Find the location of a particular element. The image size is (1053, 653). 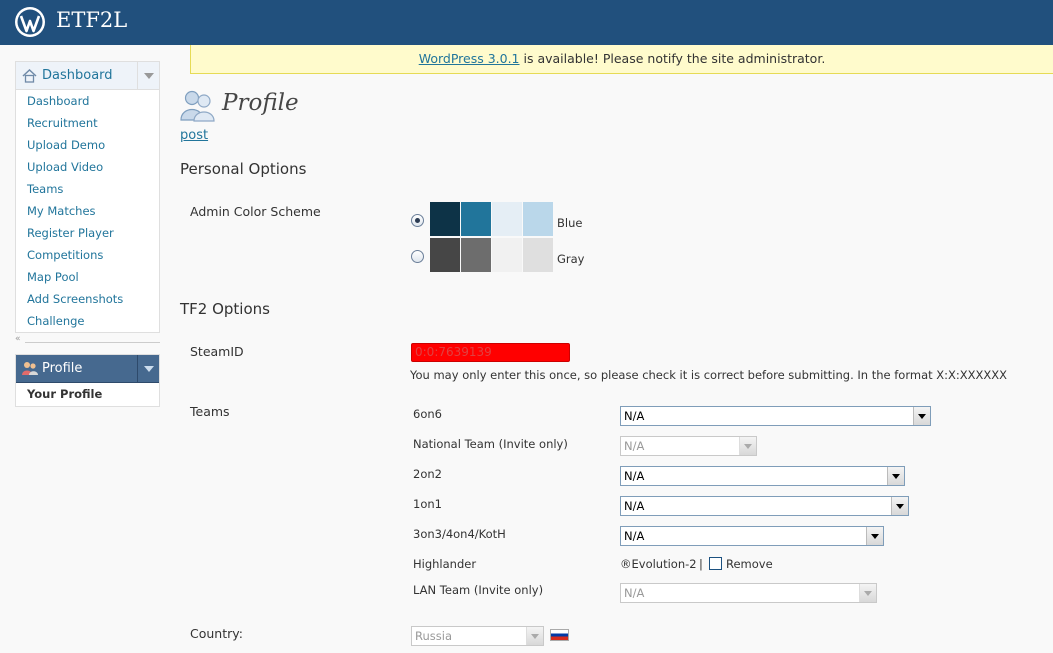

users-icon is located at coordinates (30, 368).